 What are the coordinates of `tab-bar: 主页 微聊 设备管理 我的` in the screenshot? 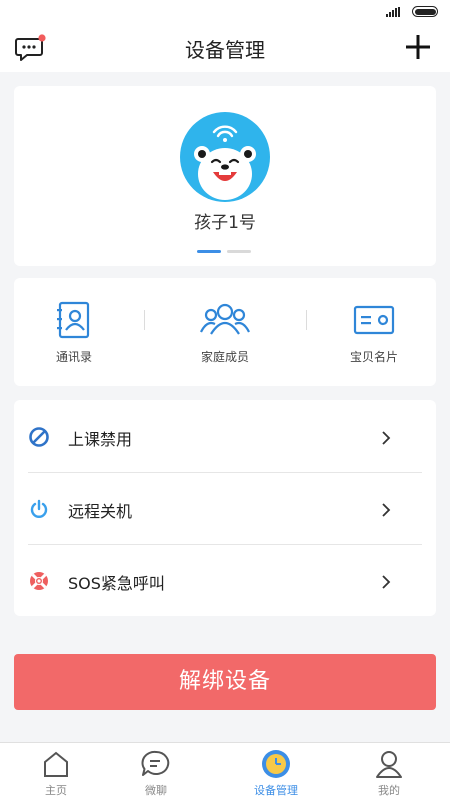 It's located at (225, 771).